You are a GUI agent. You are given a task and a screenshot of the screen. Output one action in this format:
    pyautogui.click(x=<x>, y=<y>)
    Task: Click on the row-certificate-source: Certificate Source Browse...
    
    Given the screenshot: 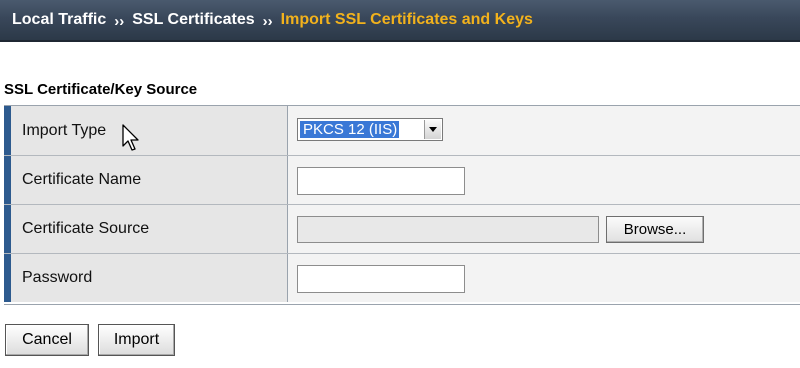 What is the action you would take?
    pyautogui.click(x=402, y=228)
    